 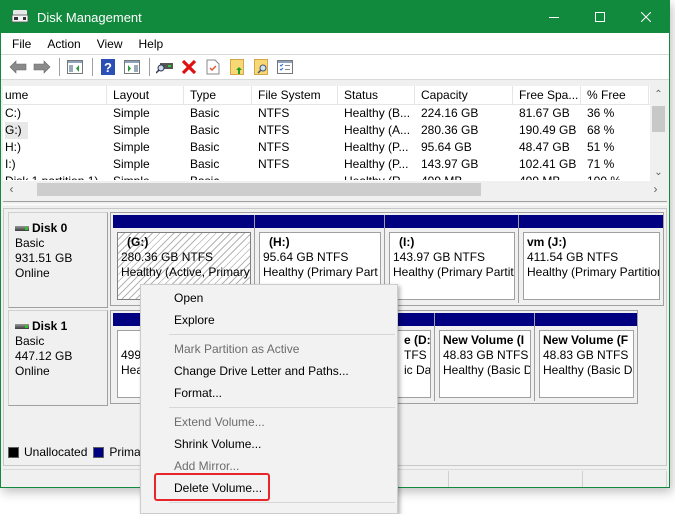 I want to click on properties-button, so click(x=213, y=67).